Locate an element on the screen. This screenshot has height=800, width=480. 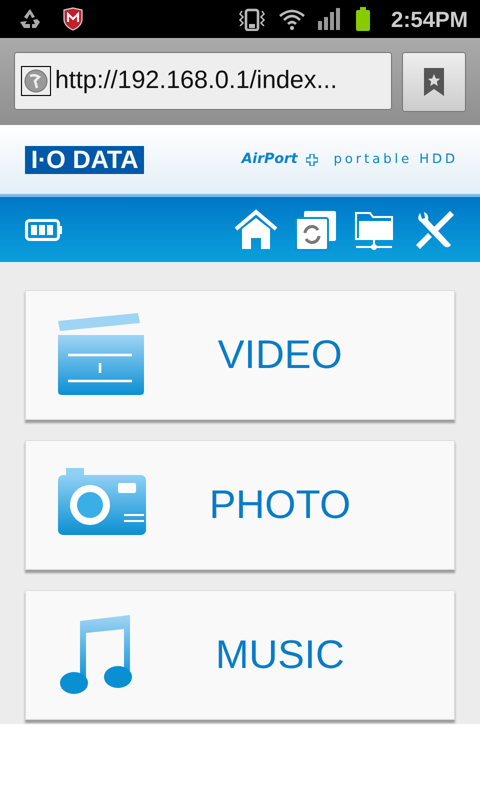
product-name: portable HDD is located at coordinates (396, 159).